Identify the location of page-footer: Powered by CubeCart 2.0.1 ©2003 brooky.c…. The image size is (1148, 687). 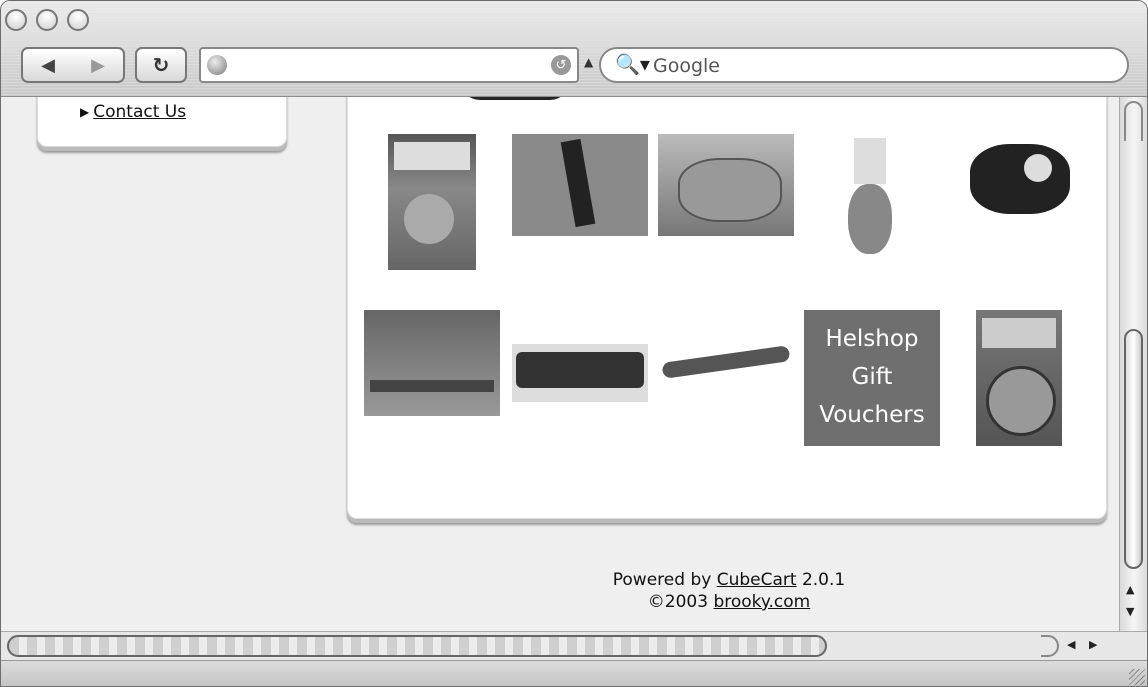
(729, 591).